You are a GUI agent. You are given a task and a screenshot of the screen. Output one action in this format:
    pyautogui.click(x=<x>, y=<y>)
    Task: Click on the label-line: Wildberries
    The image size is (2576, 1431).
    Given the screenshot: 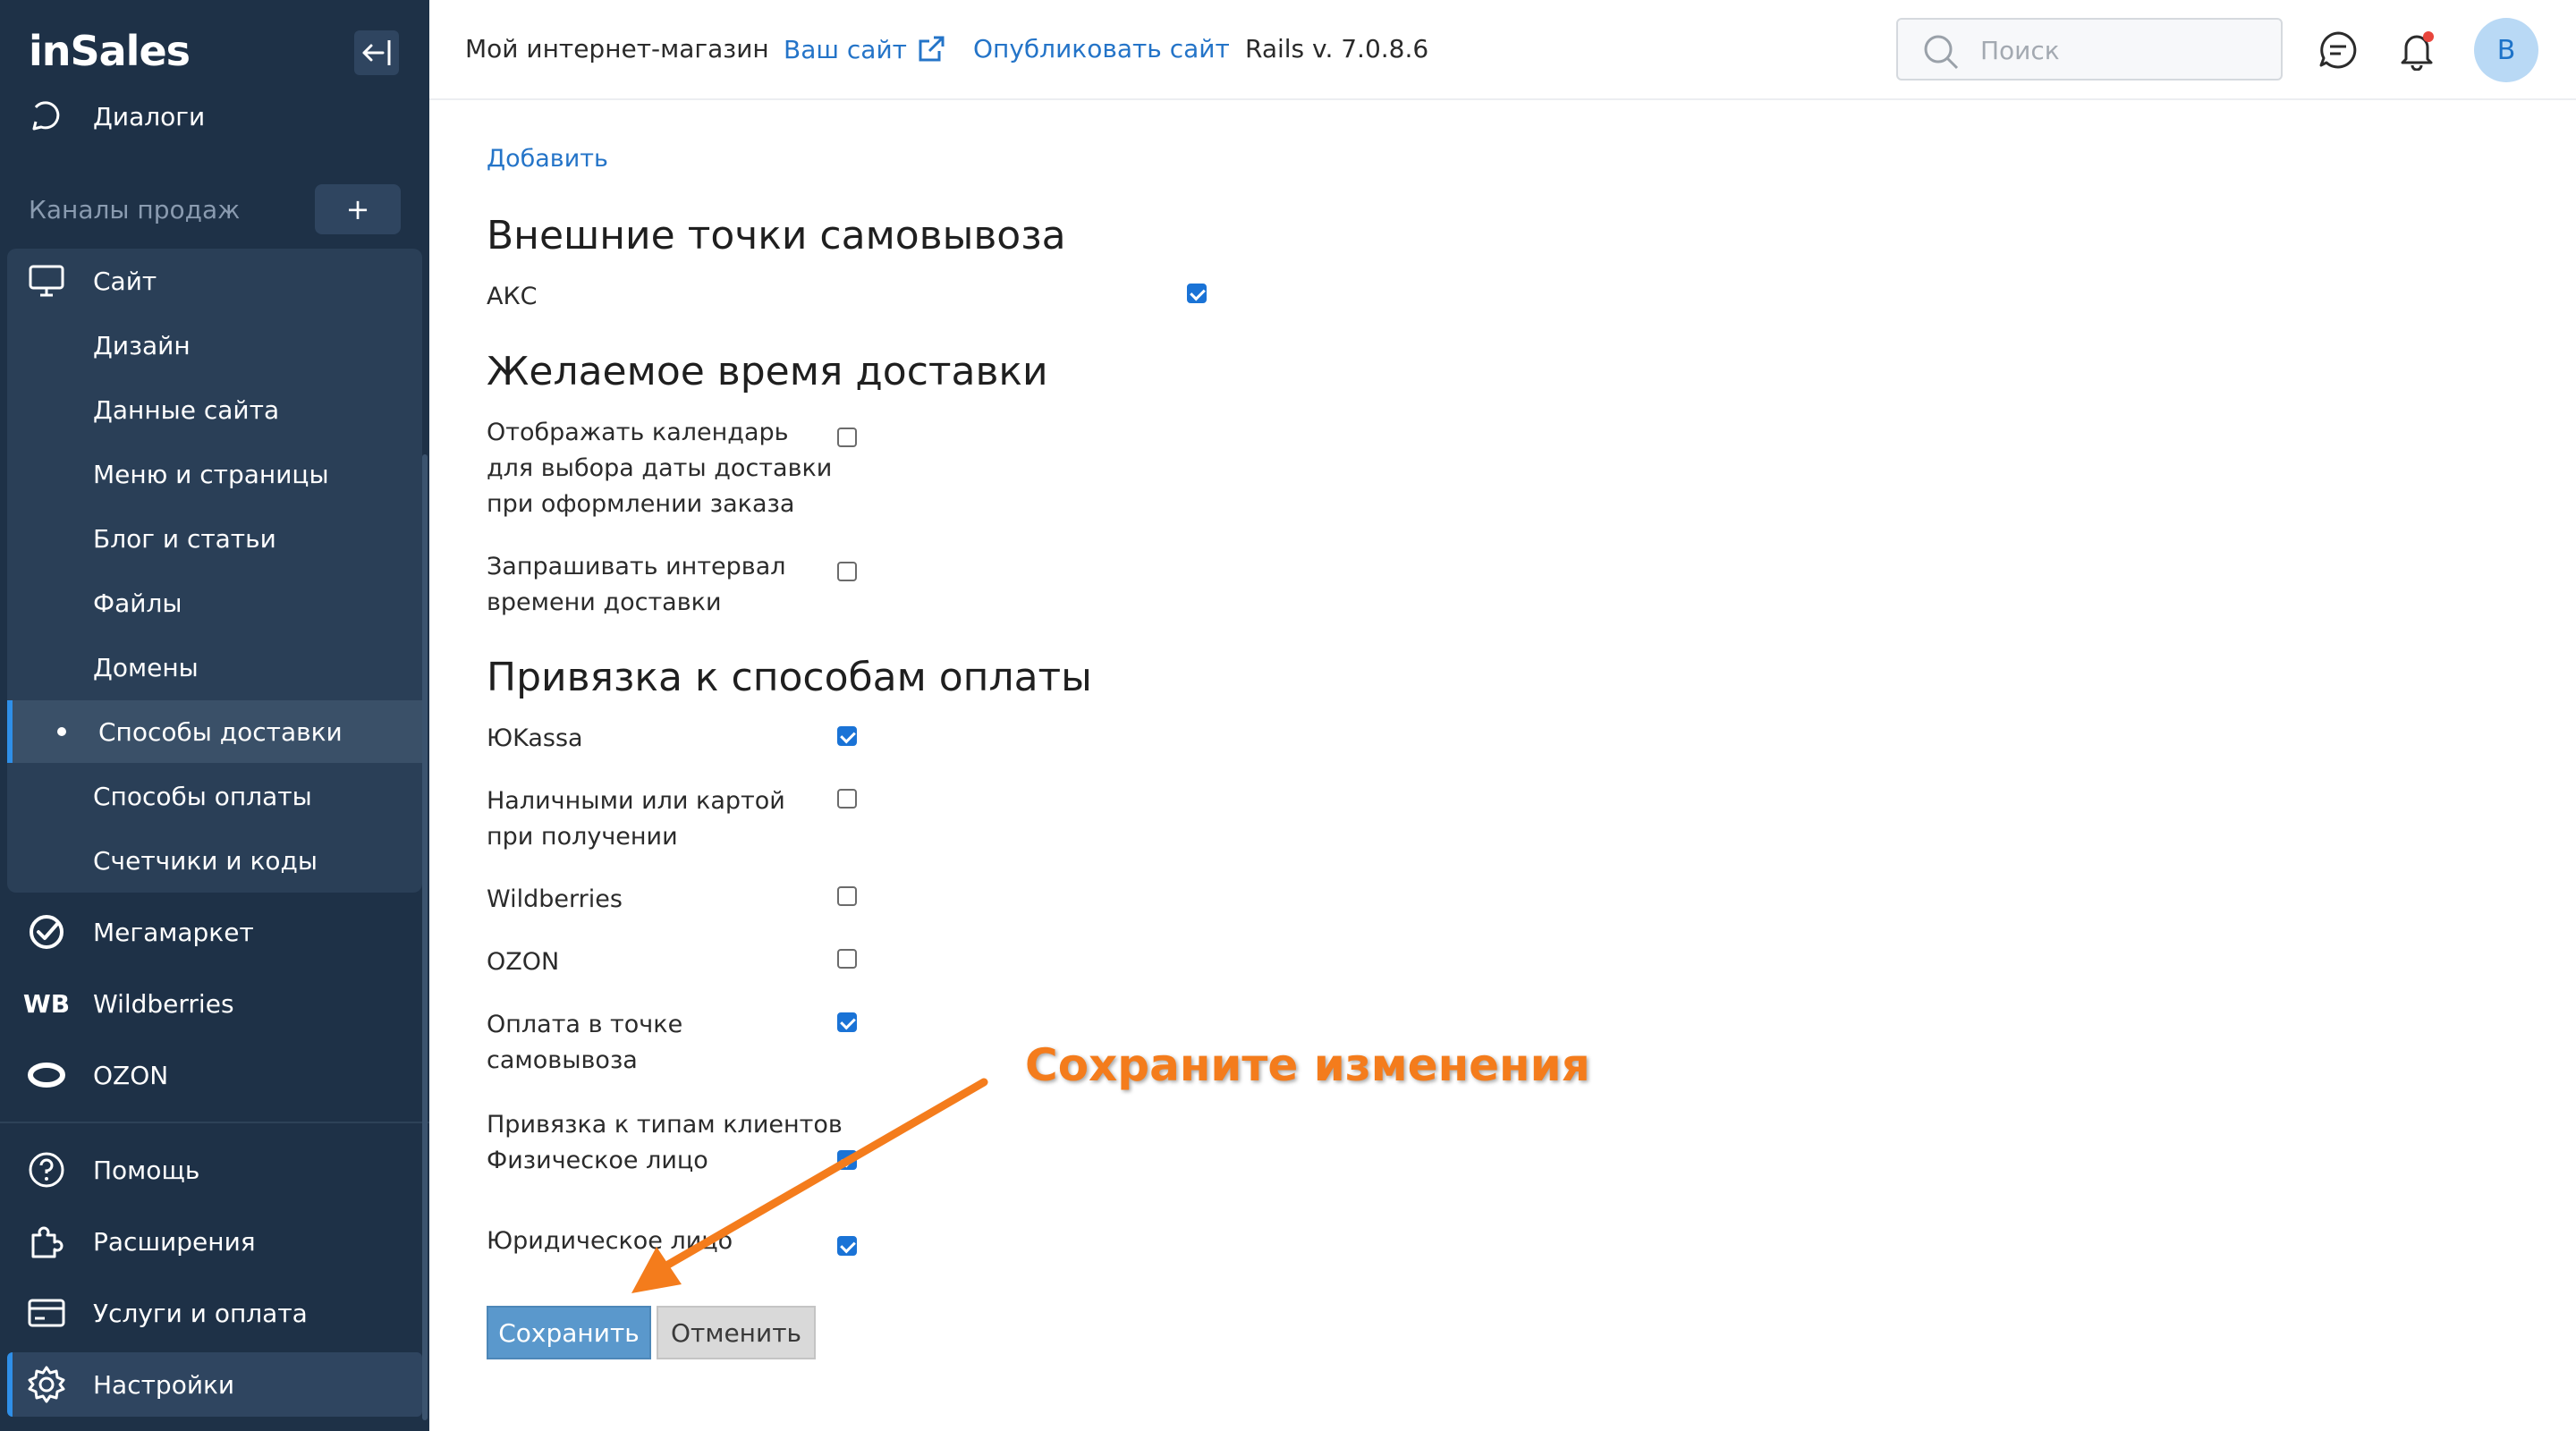 What is the action you would take?
    pyautogui.click(x=555, y=899)
    